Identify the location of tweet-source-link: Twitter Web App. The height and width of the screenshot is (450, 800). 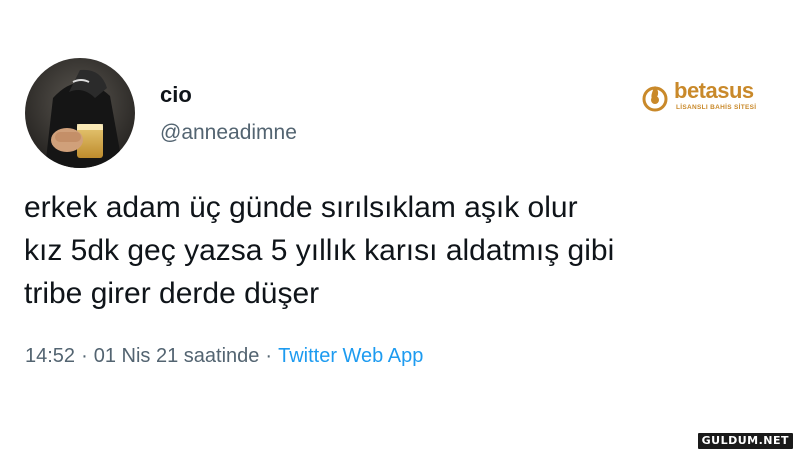
(350, 356).